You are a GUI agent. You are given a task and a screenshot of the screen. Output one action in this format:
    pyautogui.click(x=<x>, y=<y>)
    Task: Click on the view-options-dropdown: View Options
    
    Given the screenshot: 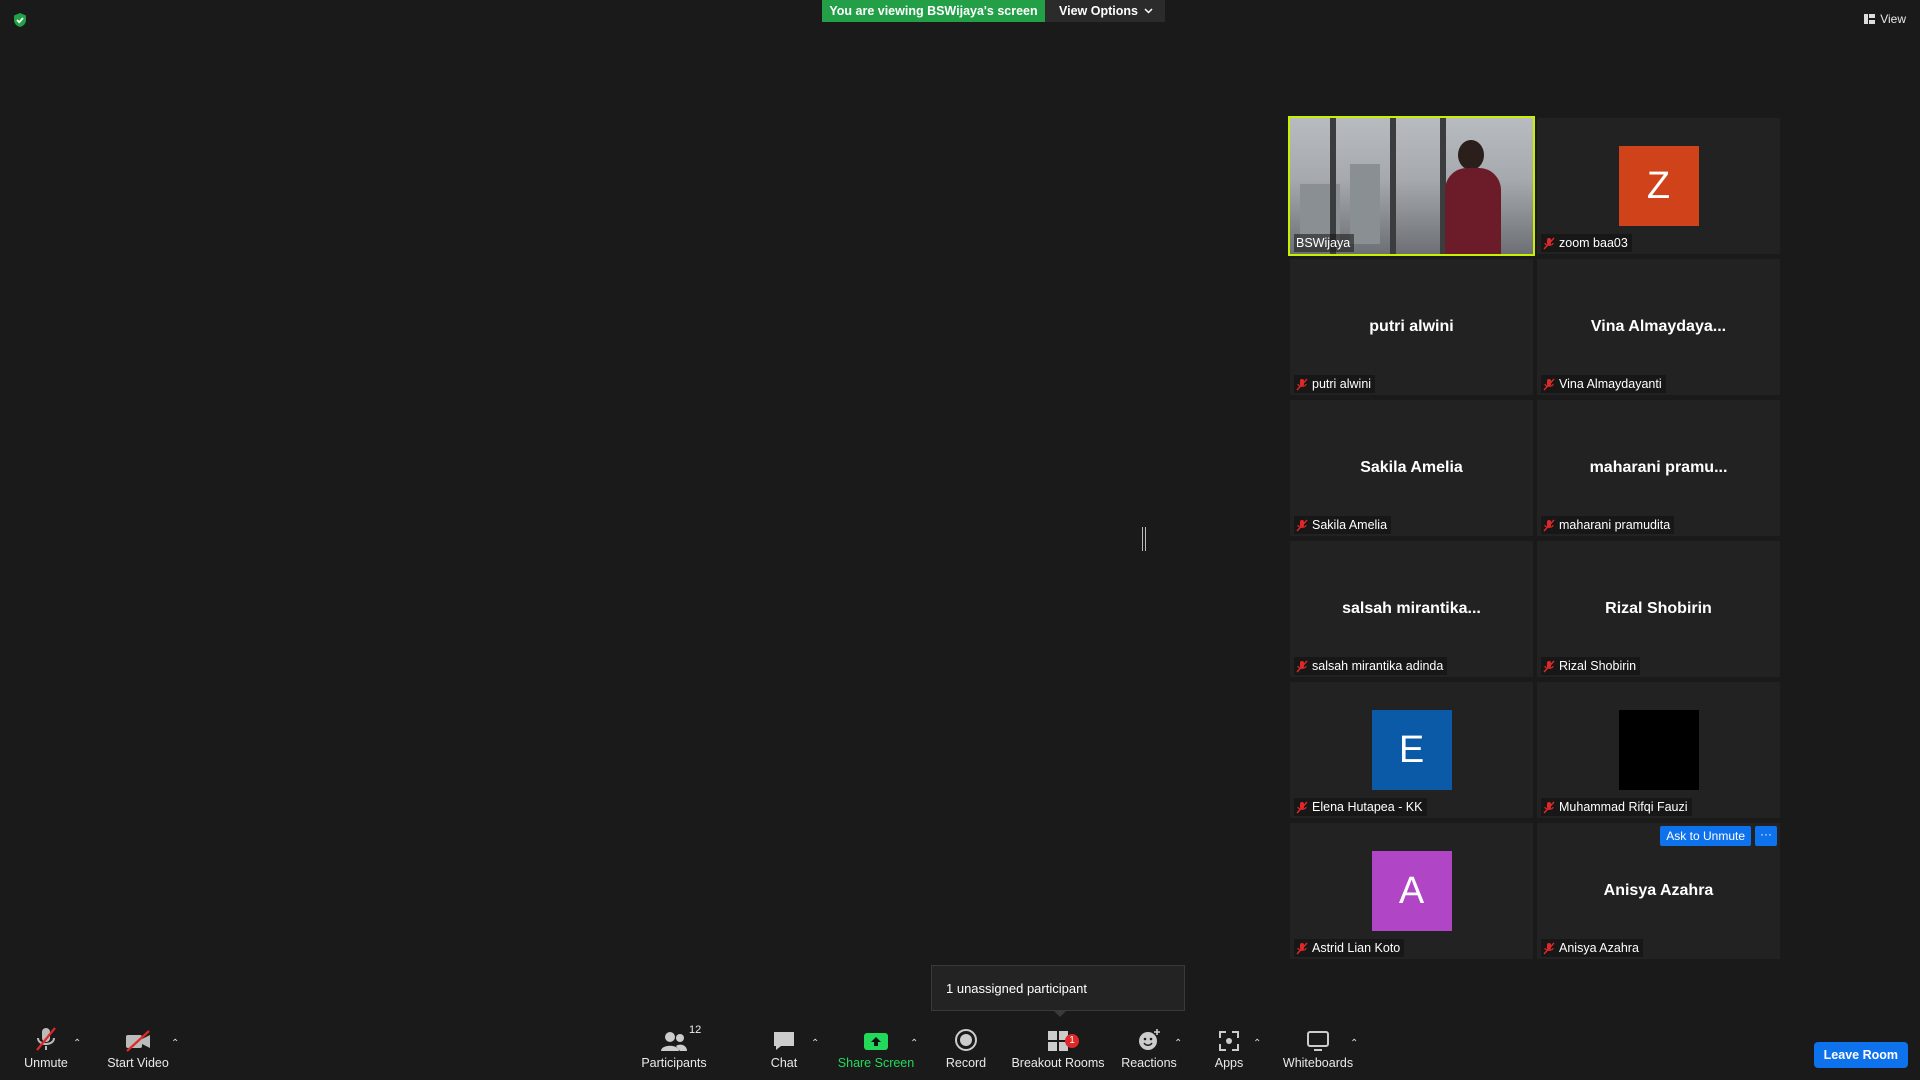 What is the action you would take?
    pyautogui.click(x=1105, y=11)
    